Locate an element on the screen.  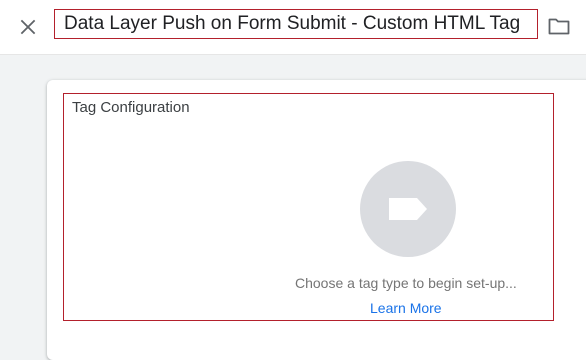
tag-configuration-heading: Tag Configuration is located at coordinates (131, 107).